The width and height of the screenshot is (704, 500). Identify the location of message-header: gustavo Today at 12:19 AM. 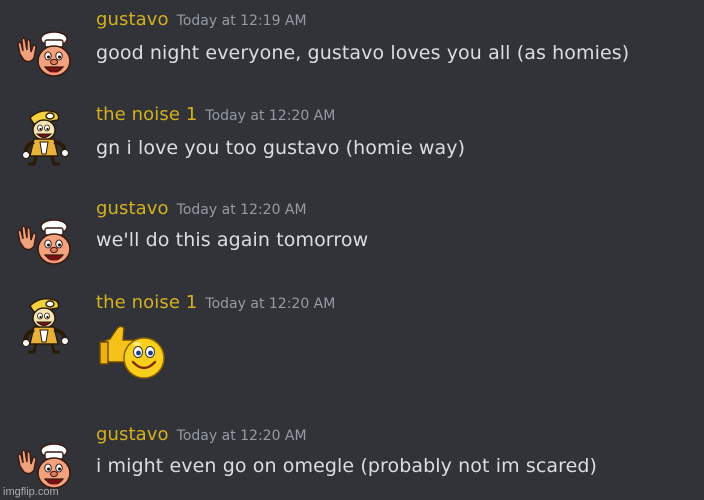
(201, 19).